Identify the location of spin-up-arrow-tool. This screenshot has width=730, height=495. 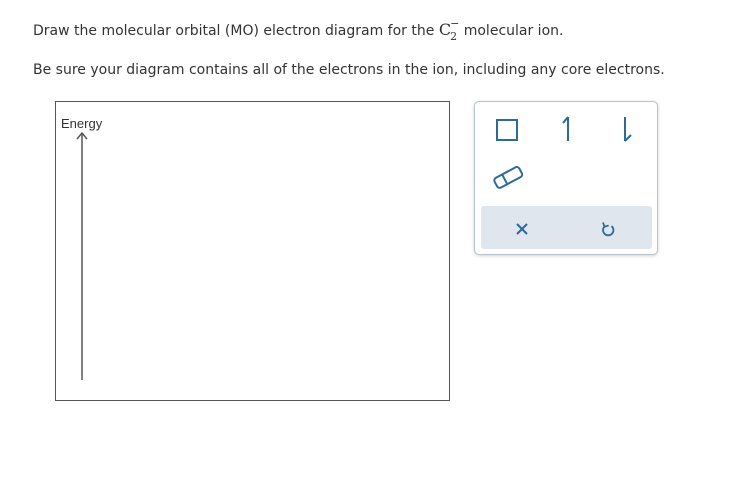
(568, 129).